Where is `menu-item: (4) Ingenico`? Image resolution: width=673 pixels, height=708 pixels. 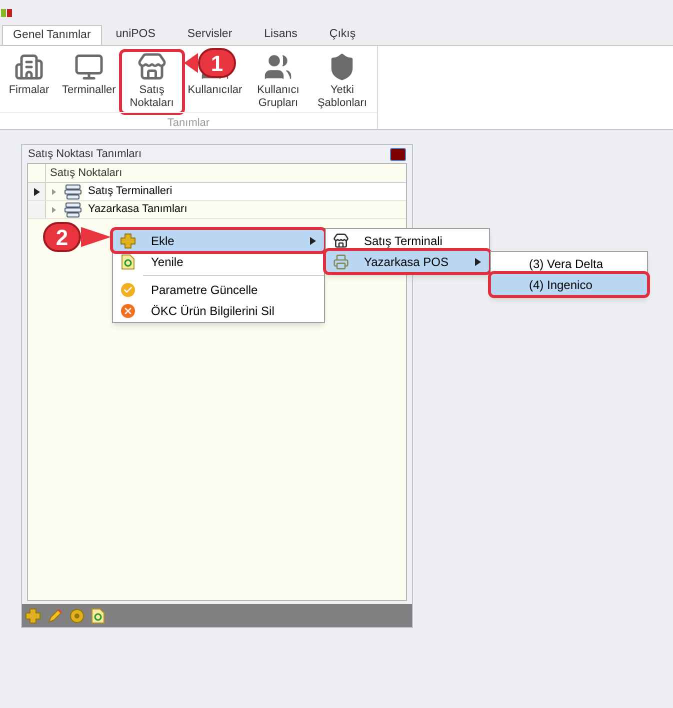
menu-item: (4) Ingenico is located at coordinates (569, 284).